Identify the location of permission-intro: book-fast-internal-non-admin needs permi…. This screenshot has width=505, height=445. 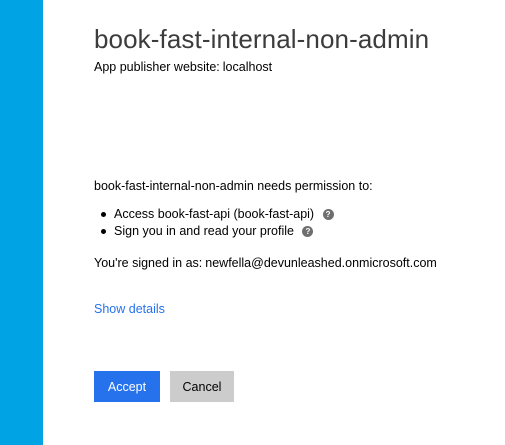
(233, 186).